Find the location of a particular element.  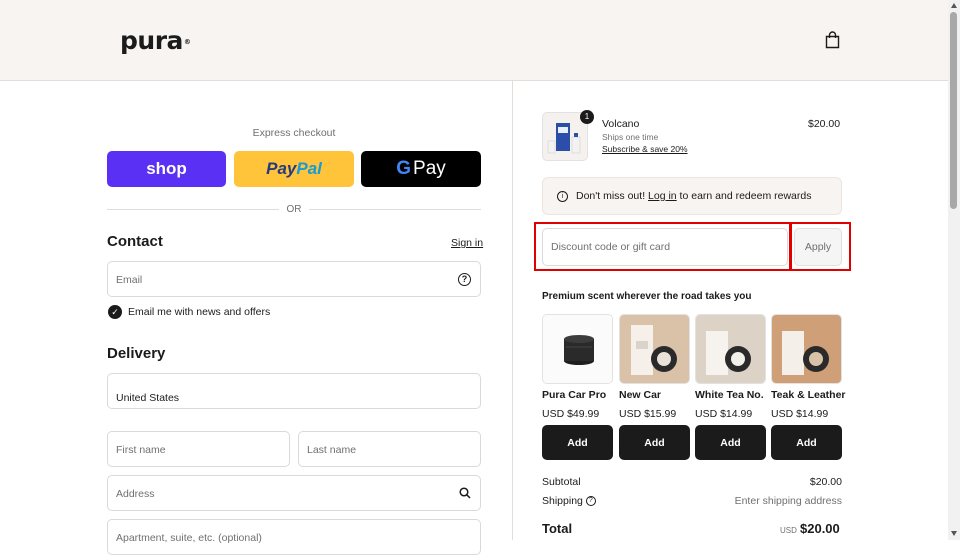

scrollbar-thumb is located at coordinates (953, 110).